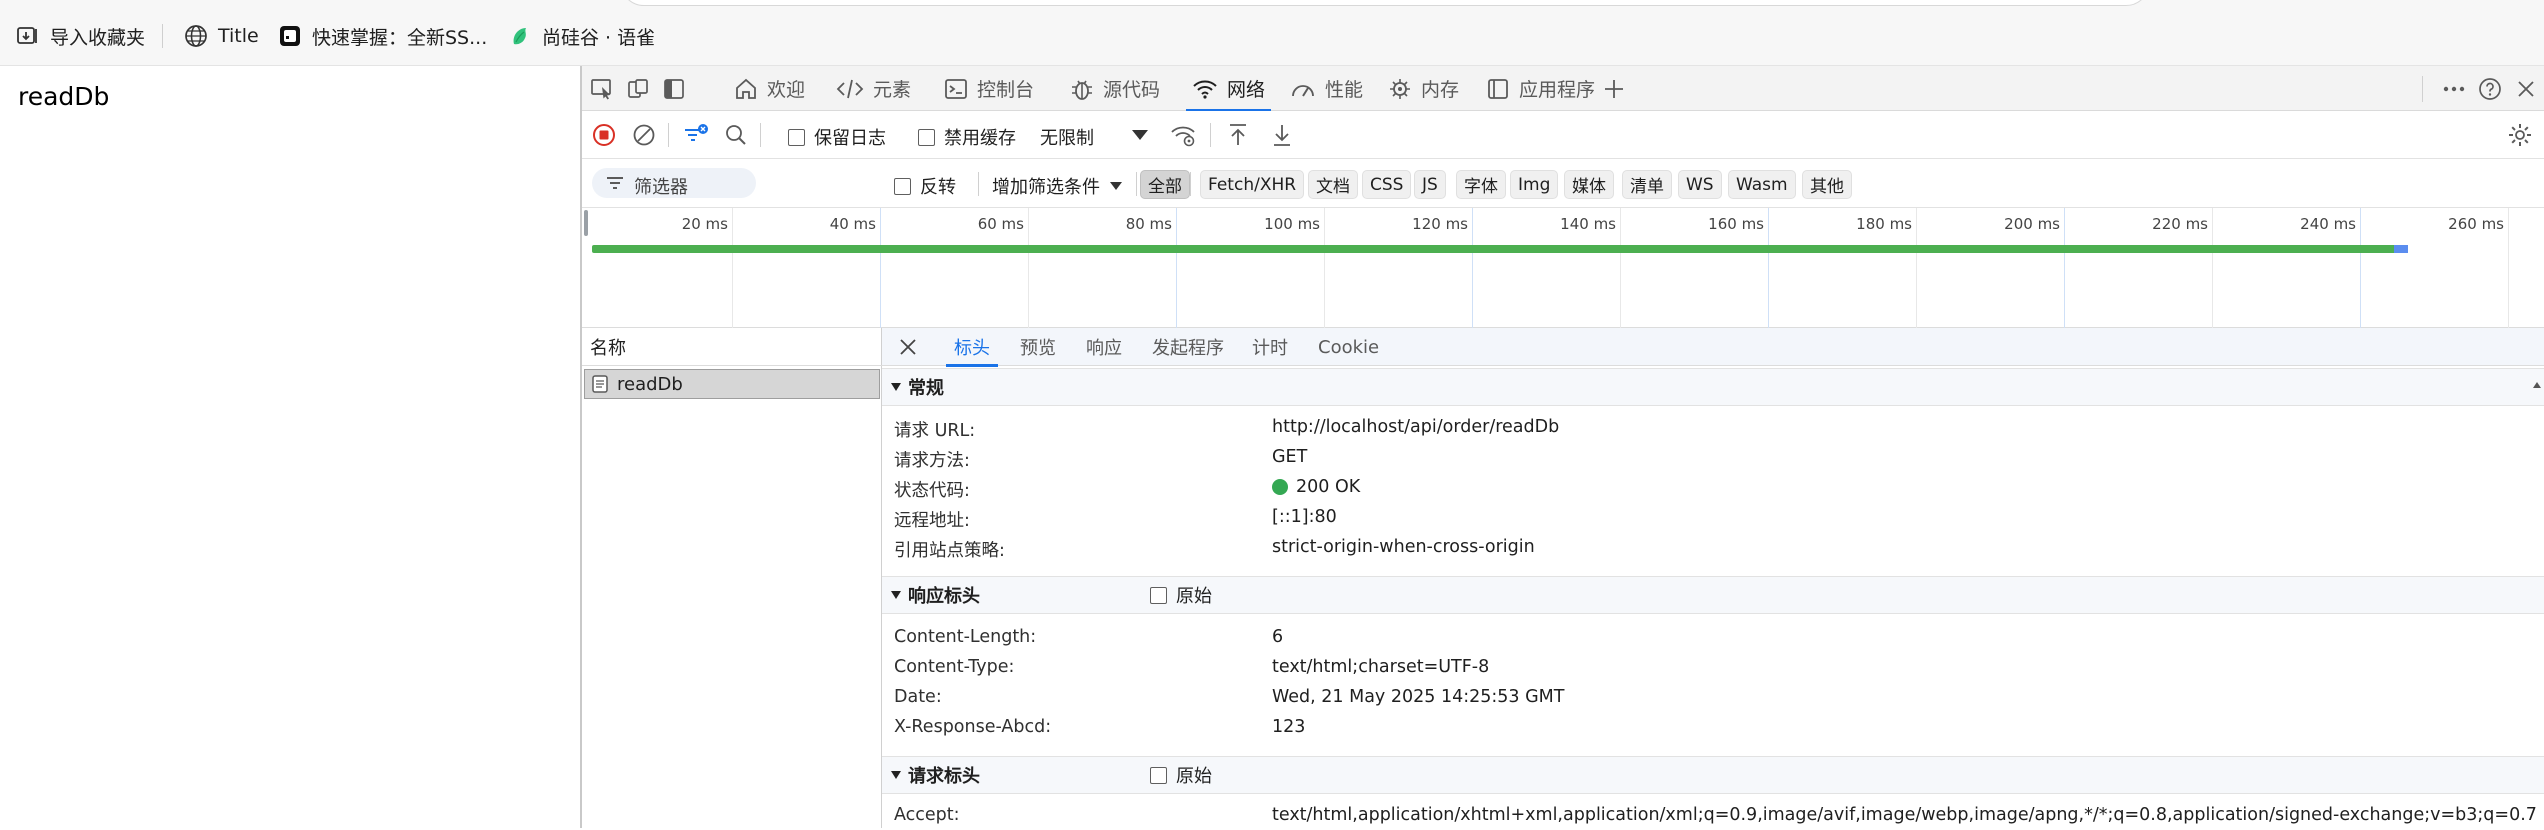 This screenshot has width=2544, height=830. I want to click on invert-checkbox, so click(902, 186).